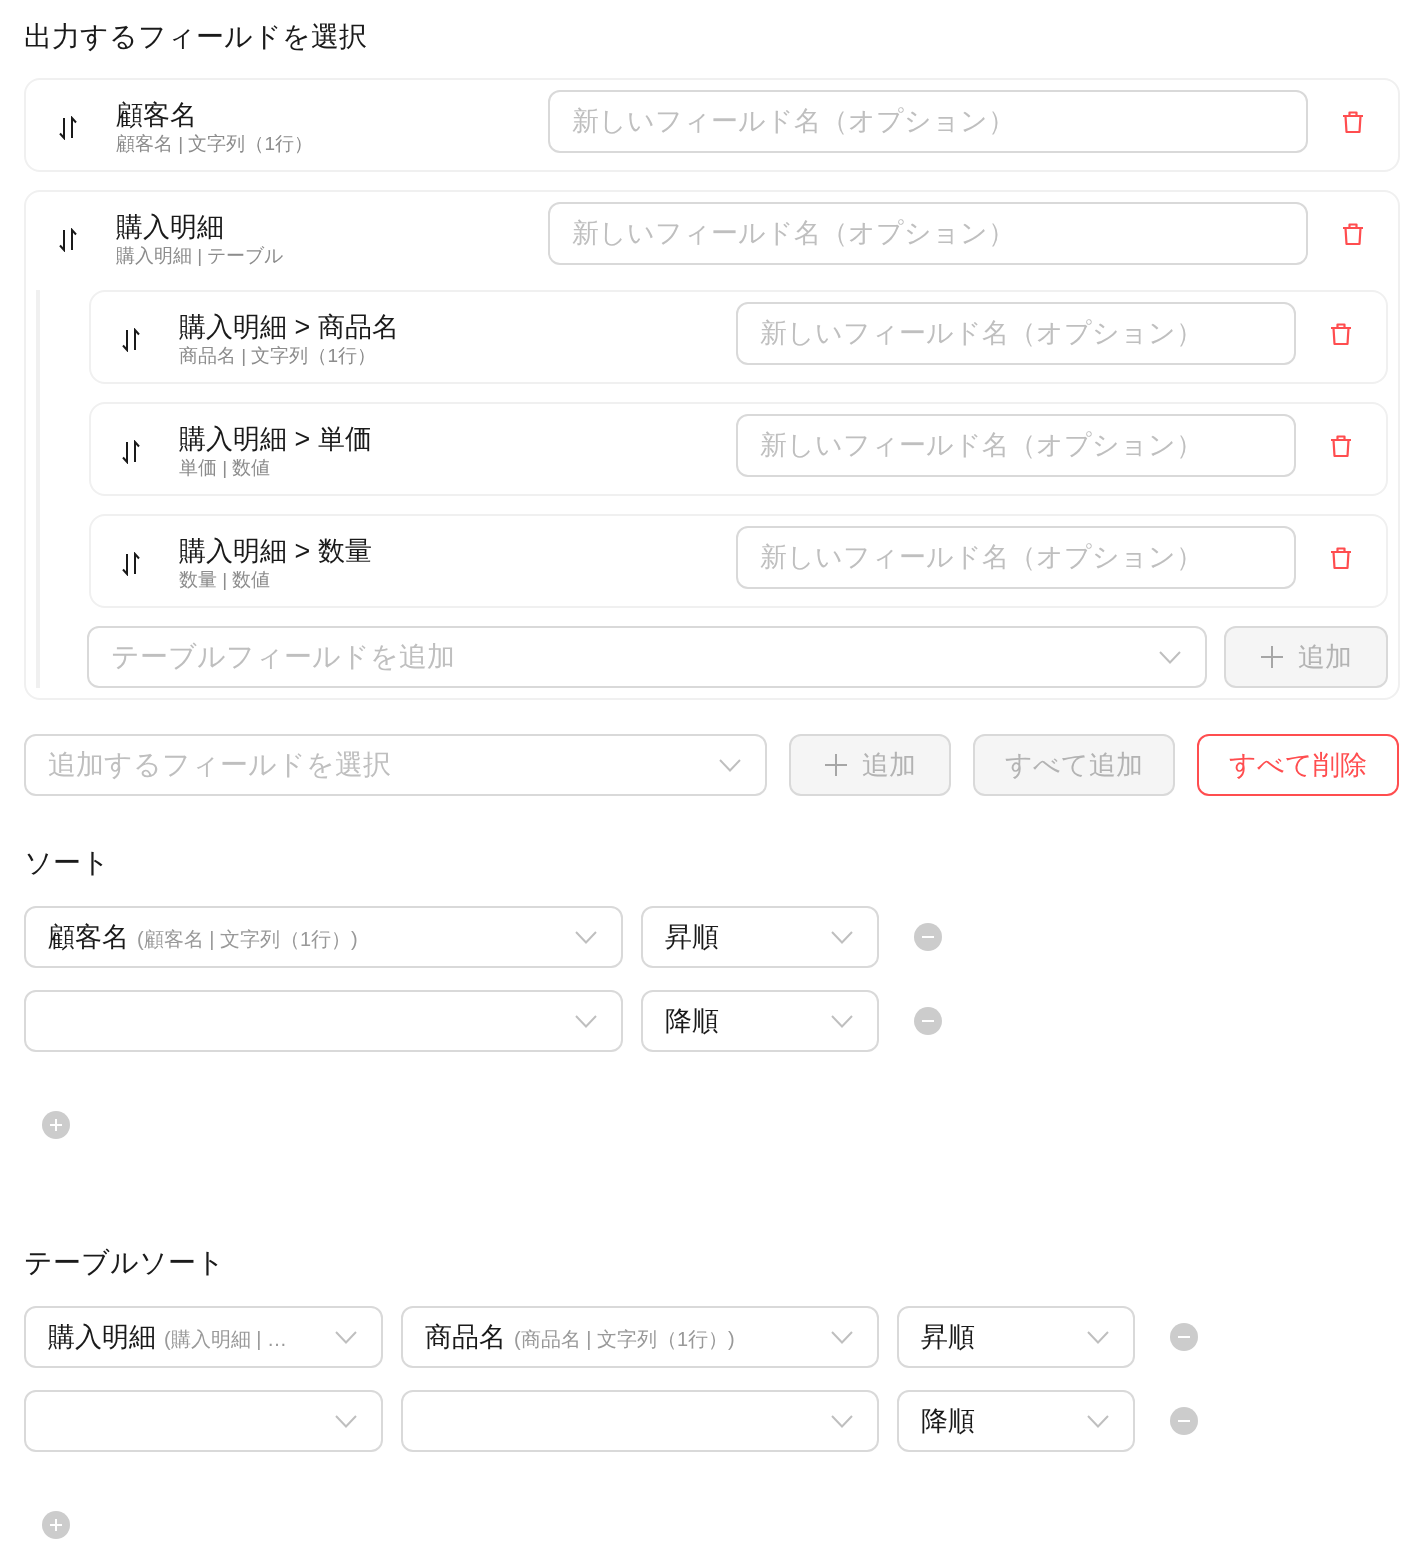 The width and height of the screenshot is (1424, 1564). What do you see at coordinates (200, 256) in the screenshot?
I see `field-meta: 購入明細 | テーブル` at bounding box center [200, 256].